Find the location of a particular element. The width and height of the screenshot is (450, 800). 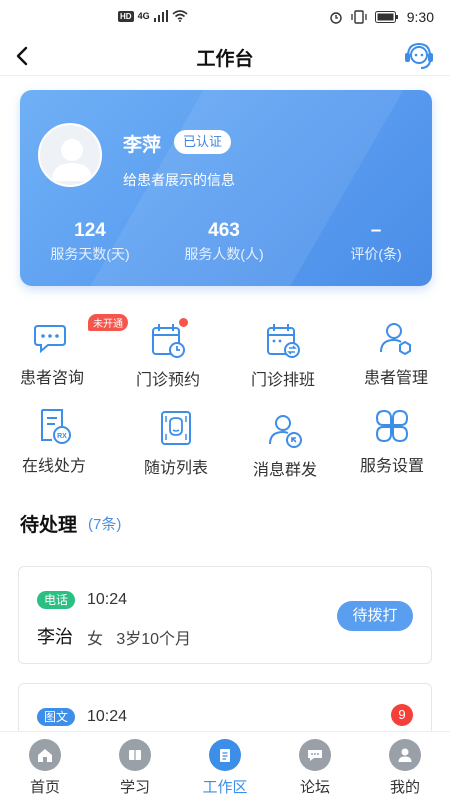

patient-info: 女 3岁10个月 is located at coordinates (139, 637).